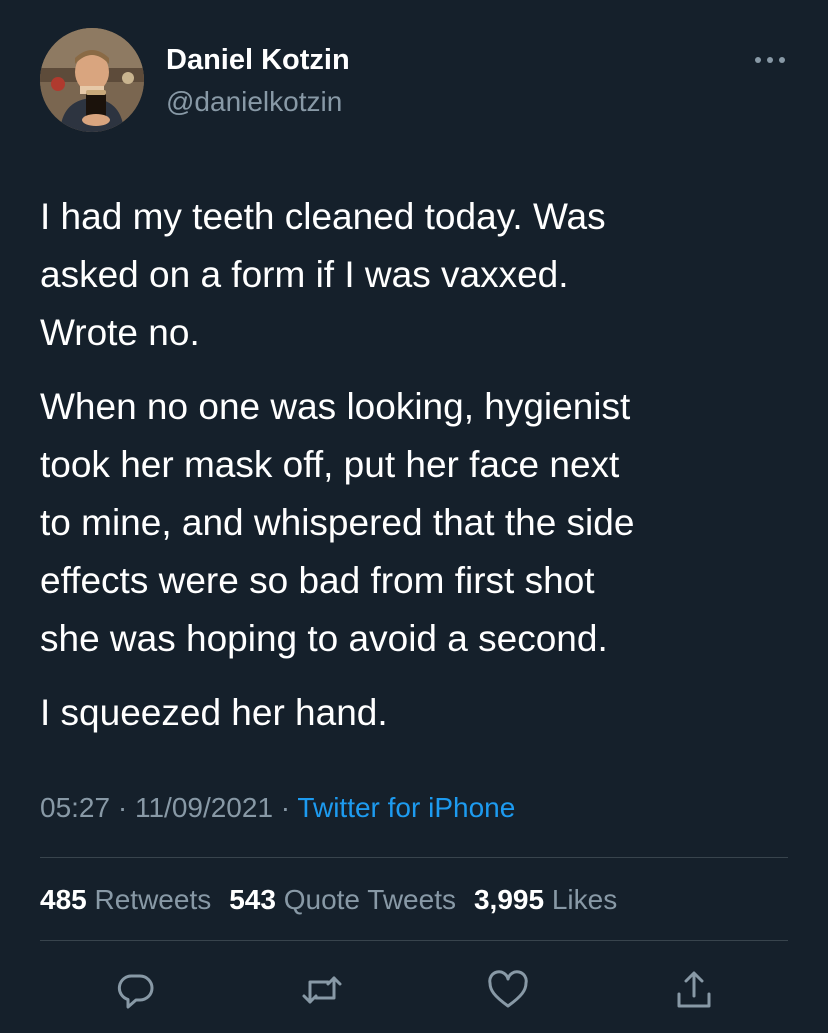 The width and height of the screenshot is (828, 1033). I want to click on action-bar, so click(414, 990).